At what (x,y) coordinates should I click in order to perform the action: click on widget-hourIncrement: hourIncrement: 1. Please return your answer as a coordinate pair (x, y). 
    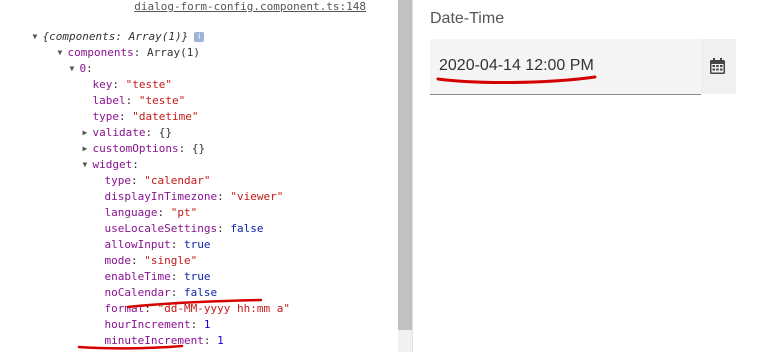
    Looking at the image, I should click on (157, 324).